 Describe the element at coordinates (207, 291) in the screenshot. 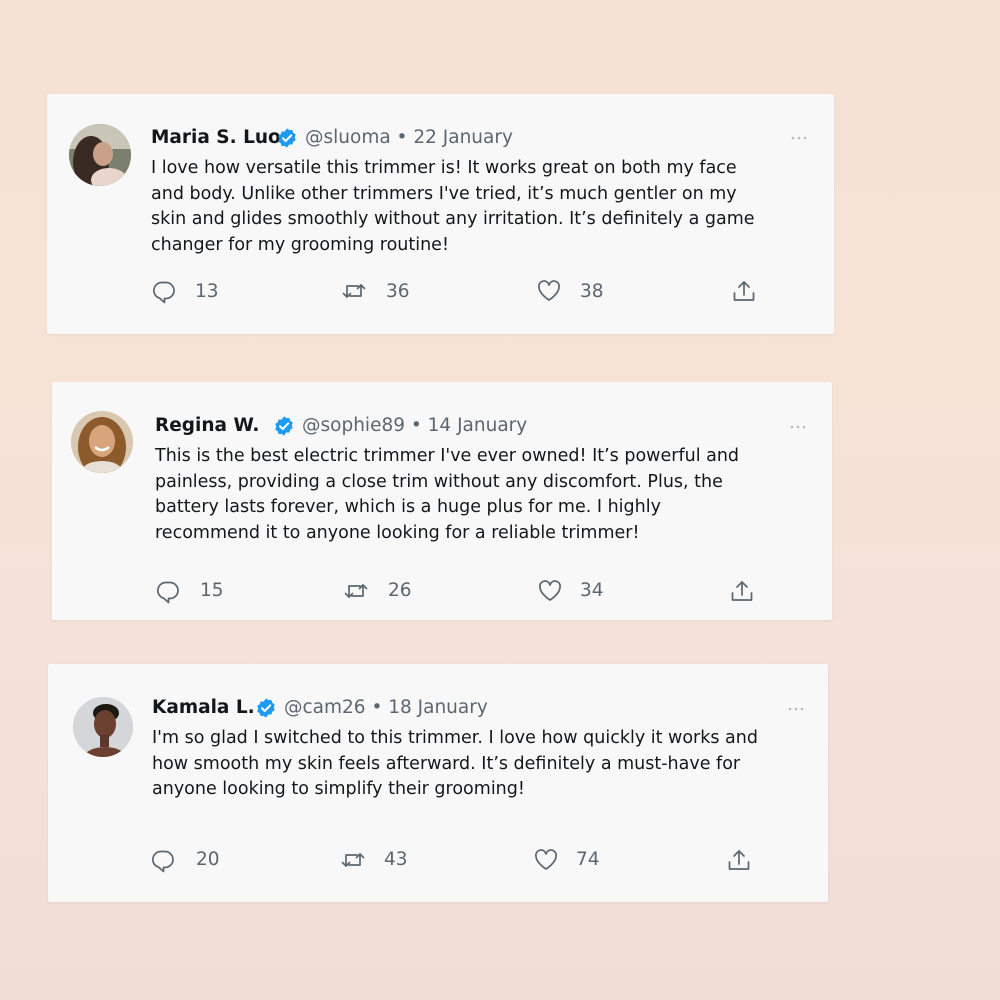

I see `reply-count: 13` at that location.